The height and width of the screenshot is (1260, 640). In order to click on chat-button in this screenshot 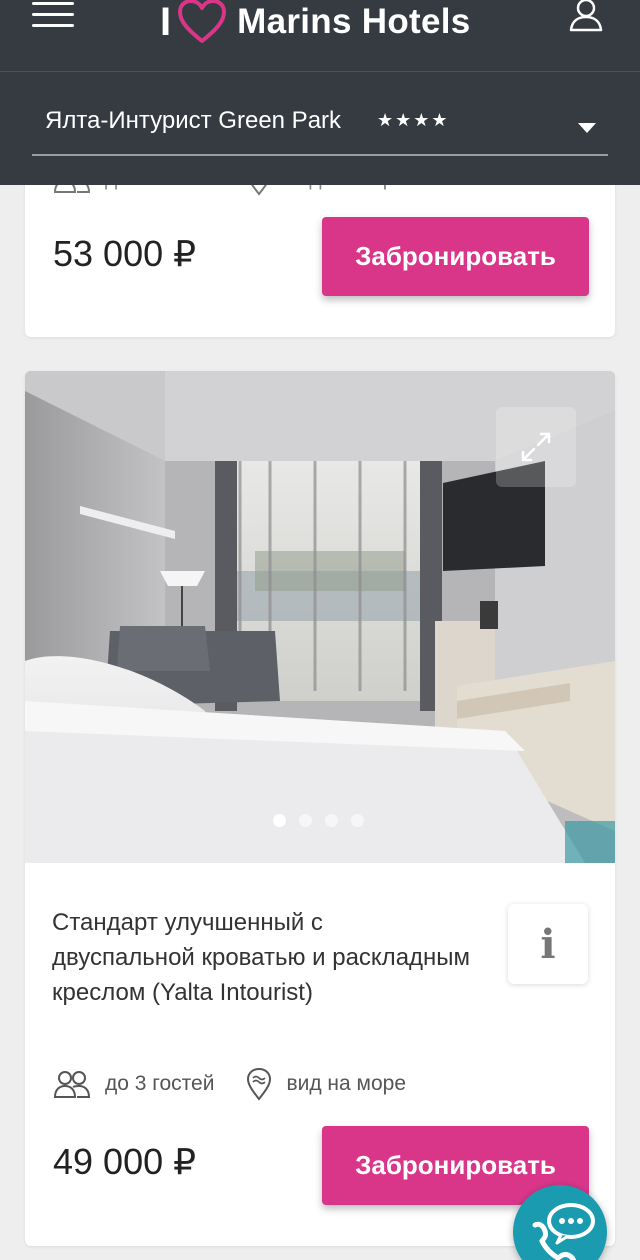, I will do `click(560, 1222)`.